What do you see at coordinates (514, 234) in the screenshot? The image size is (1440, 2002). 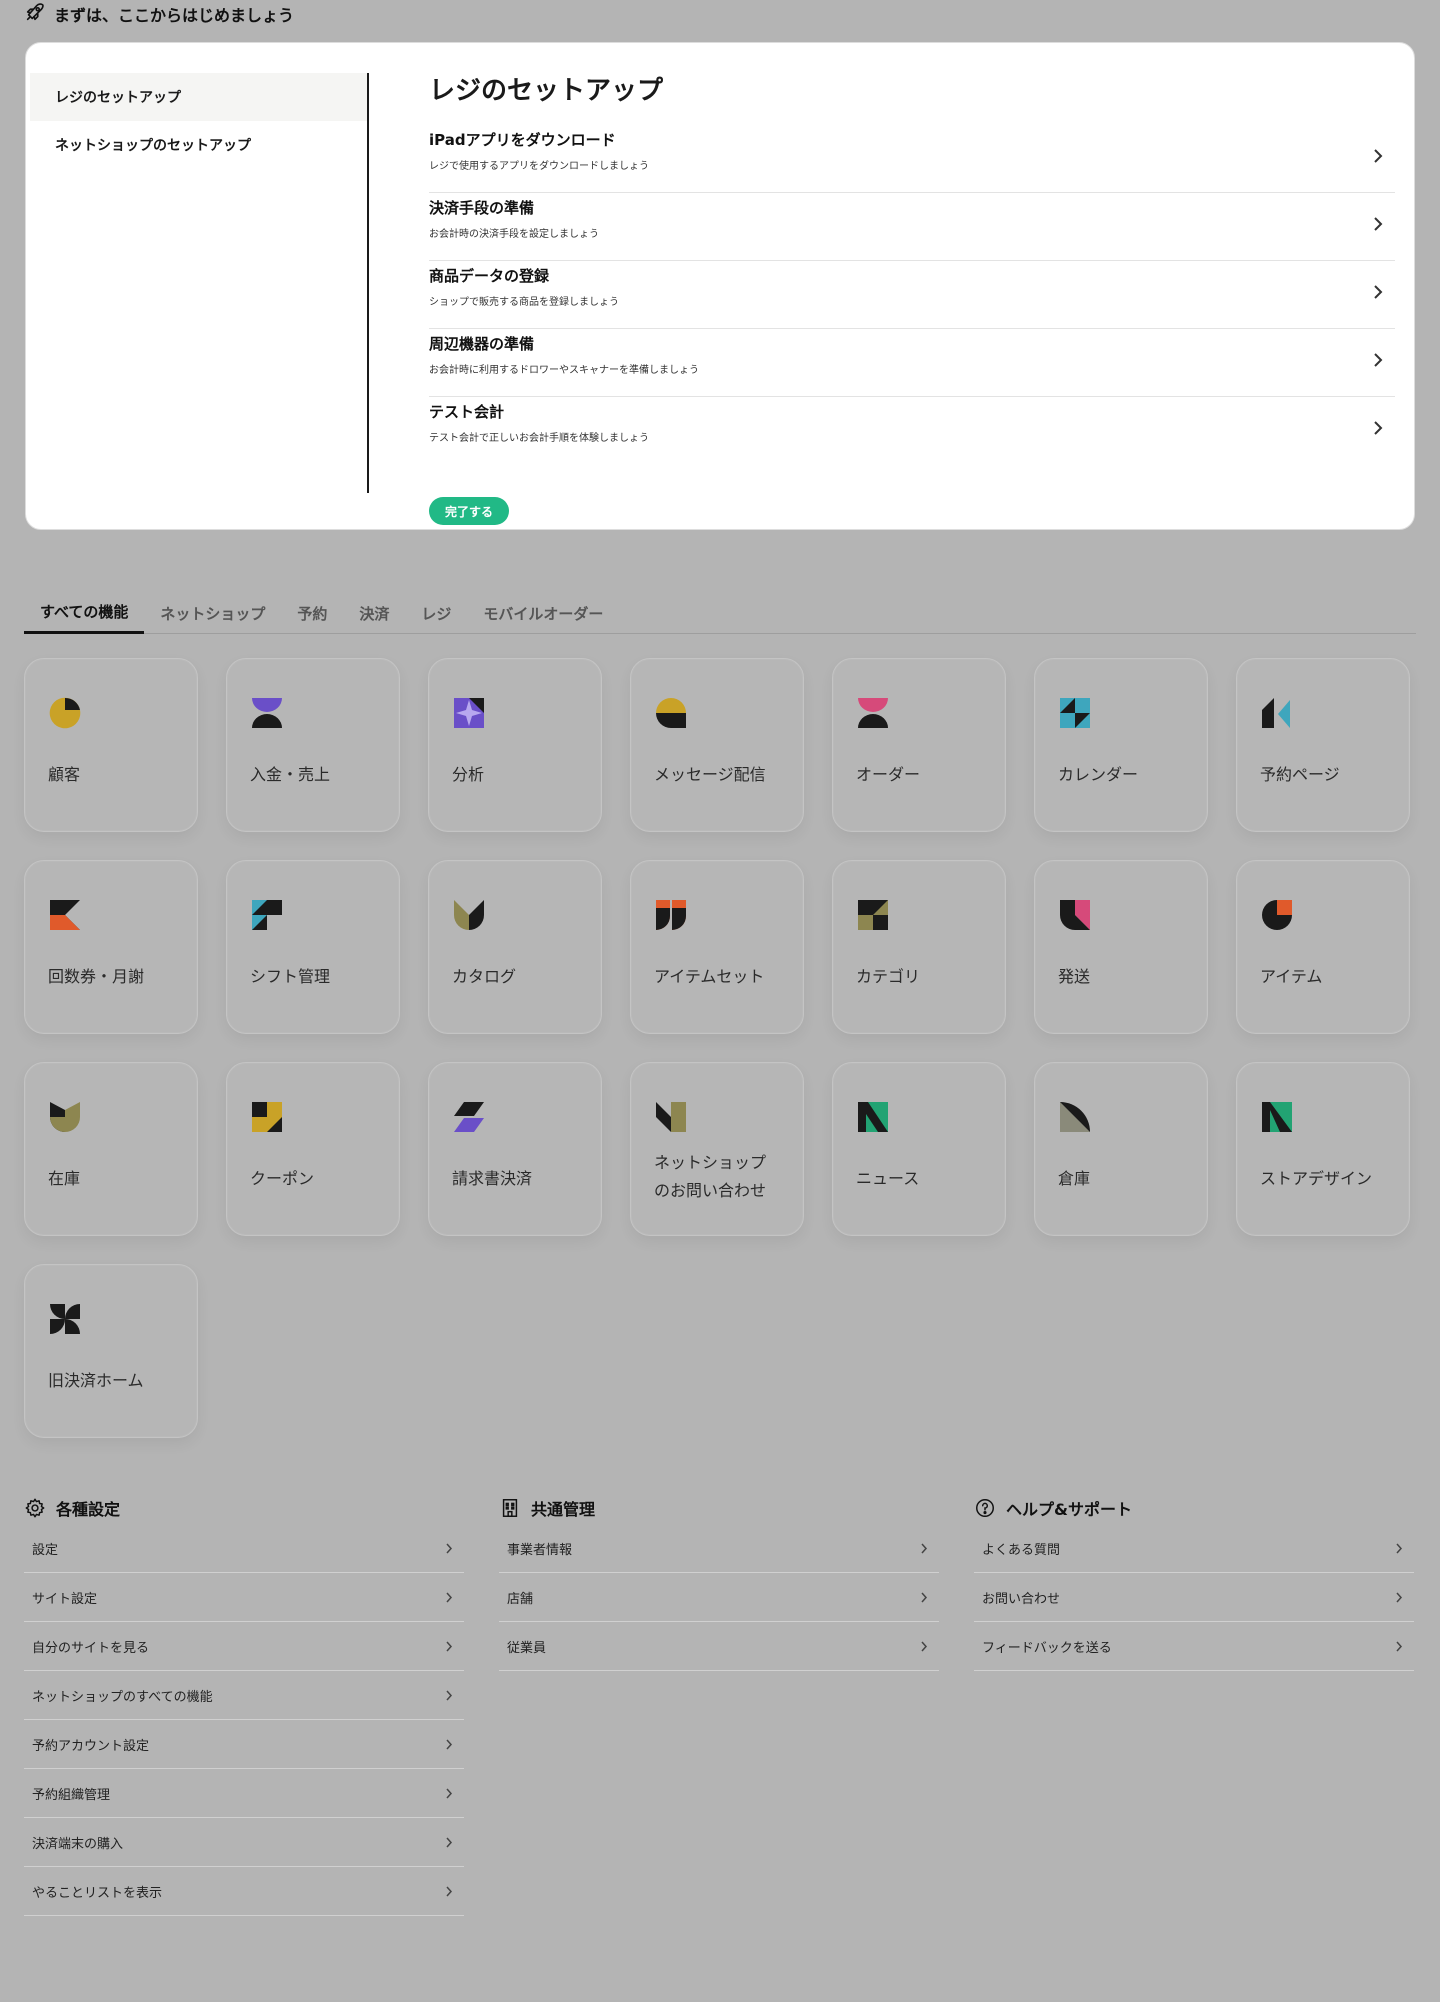 I see `step-description: お会計時の決済手段を設定しましょう` at bounding box center [514, 234].